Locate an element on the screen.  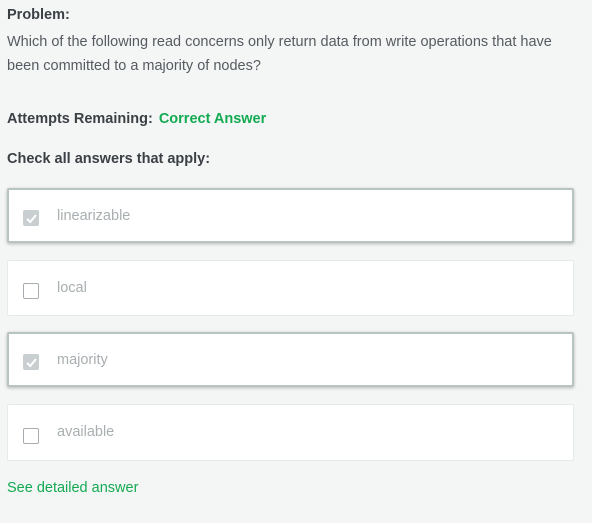
answer-option-label: linearizable is located at coordinates (94, 216).